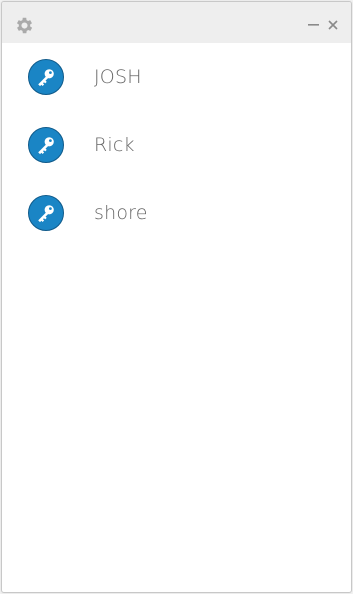 The height and width of the screenshot is (594, 353). What do you see at coordinates (24, 25) in the screenshot?
I see `gear-icon` at bounding box center [24, 25].